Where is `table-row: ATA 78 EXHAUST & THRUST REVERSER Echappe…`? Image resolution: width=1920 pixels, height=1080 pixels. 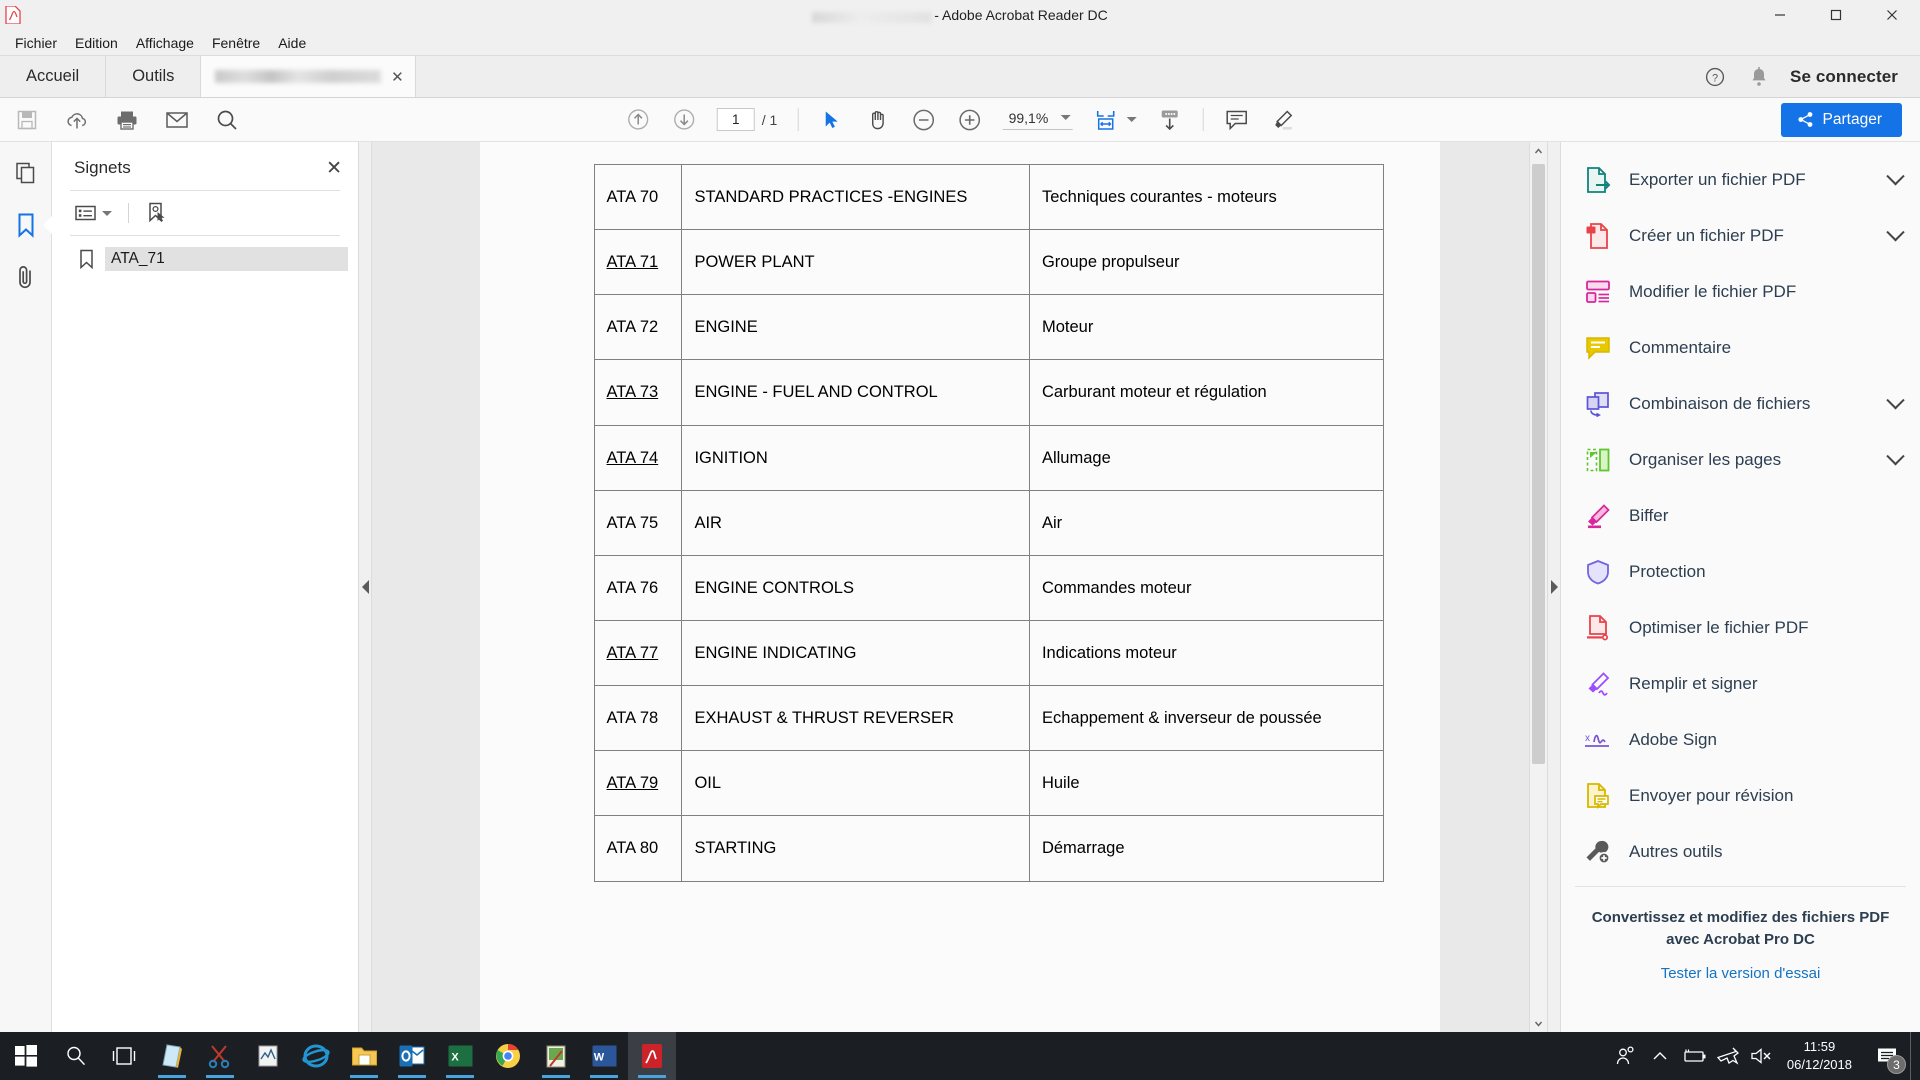 table-row: ATA 78 EXHAUST & THRUST REVERSER Echappe… is located at coordinates (988, 718).